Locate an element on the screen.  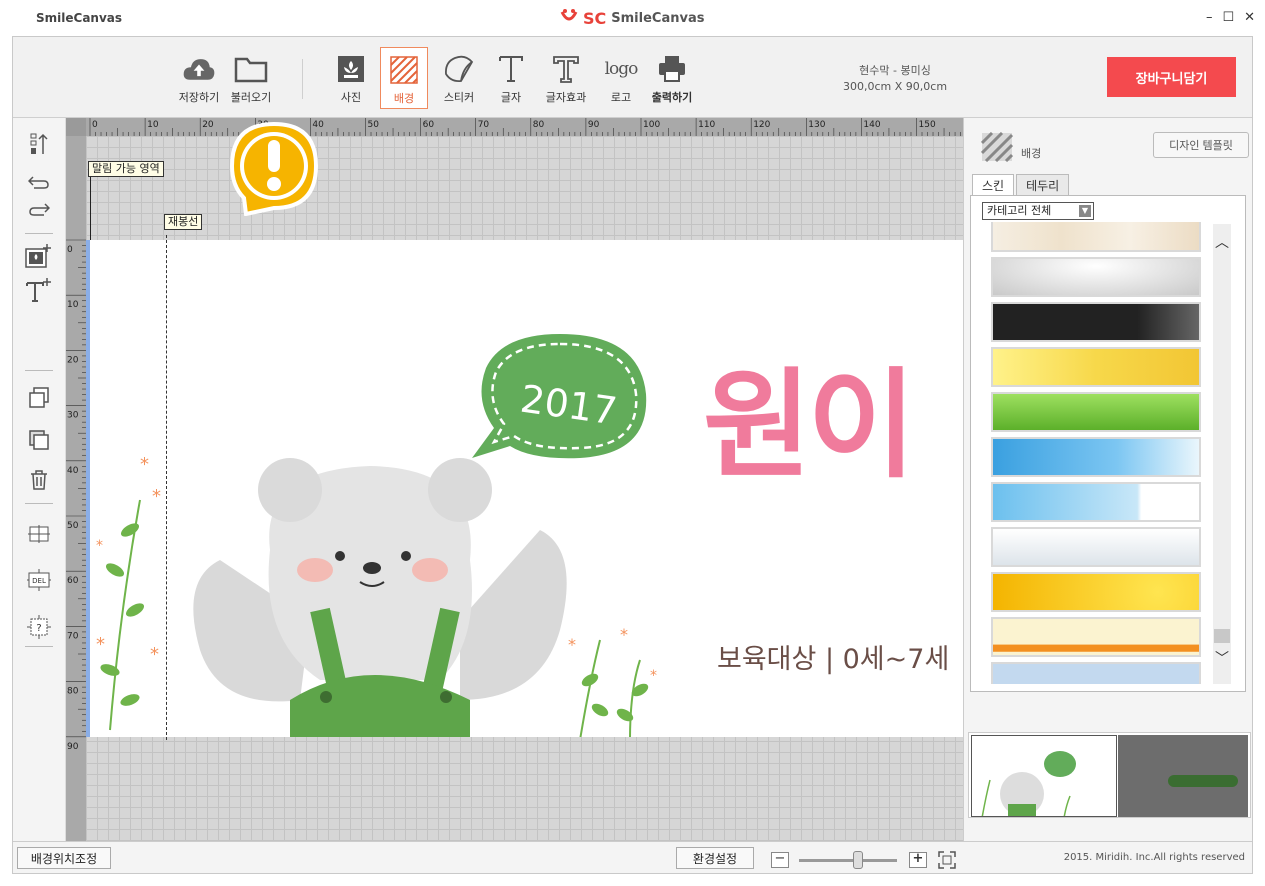
print-button: 출력하기 is located at coordinates (672, 78).